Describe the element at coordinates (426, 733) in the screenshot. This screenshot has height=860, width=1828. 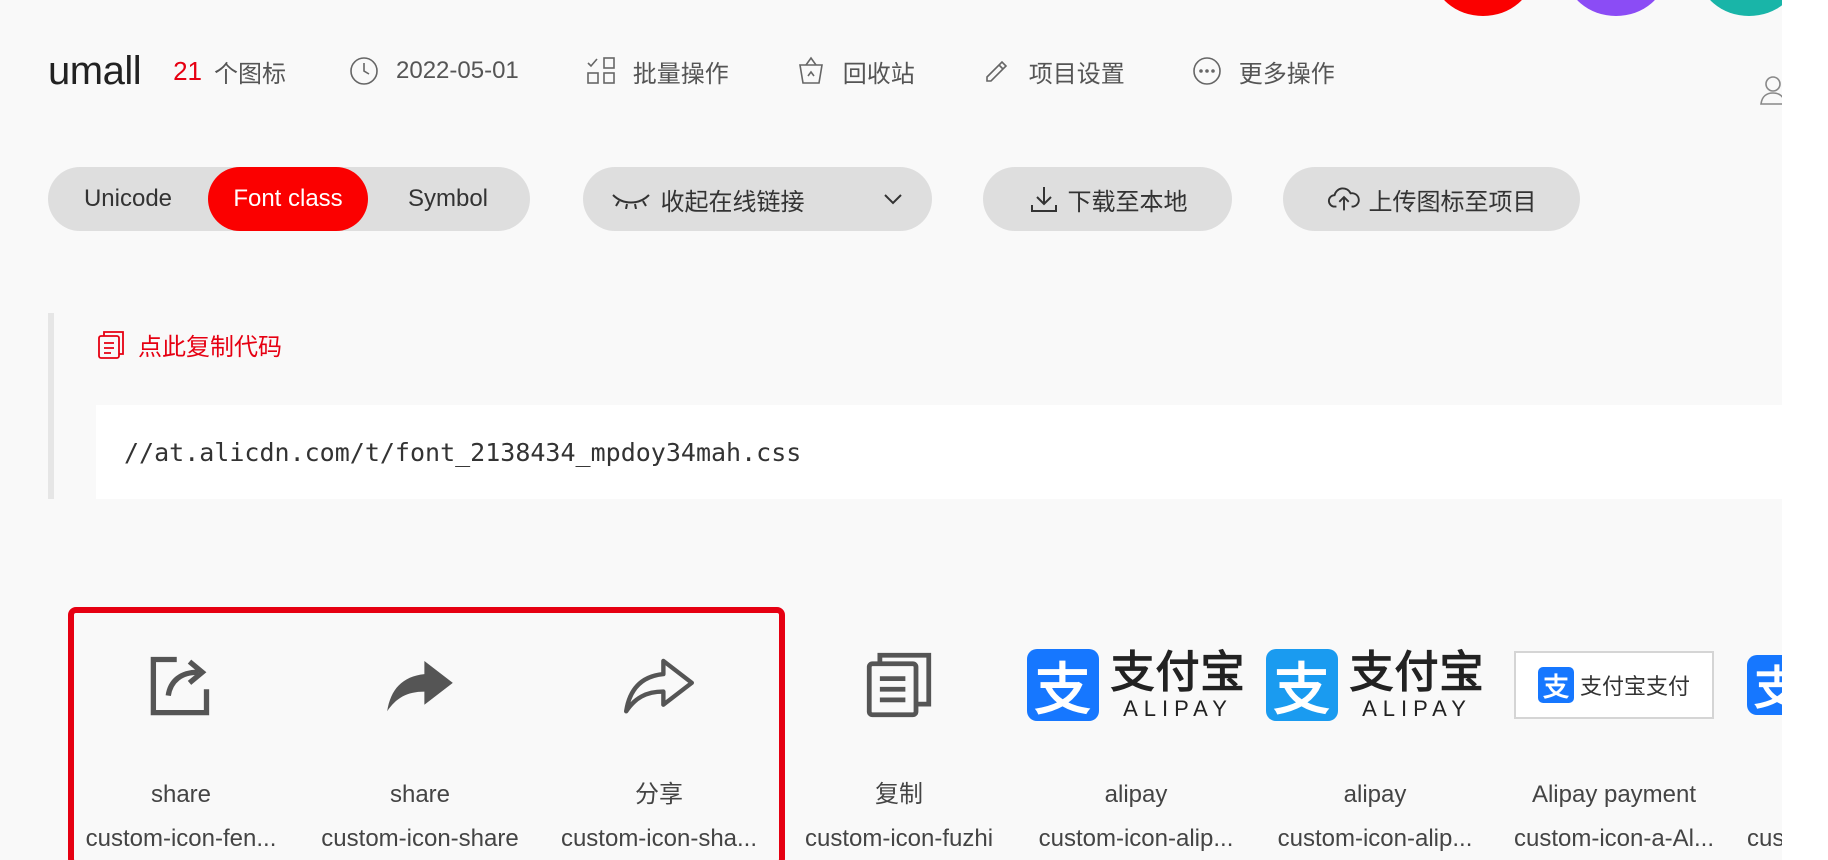
I see `selection-highlight` at that location.